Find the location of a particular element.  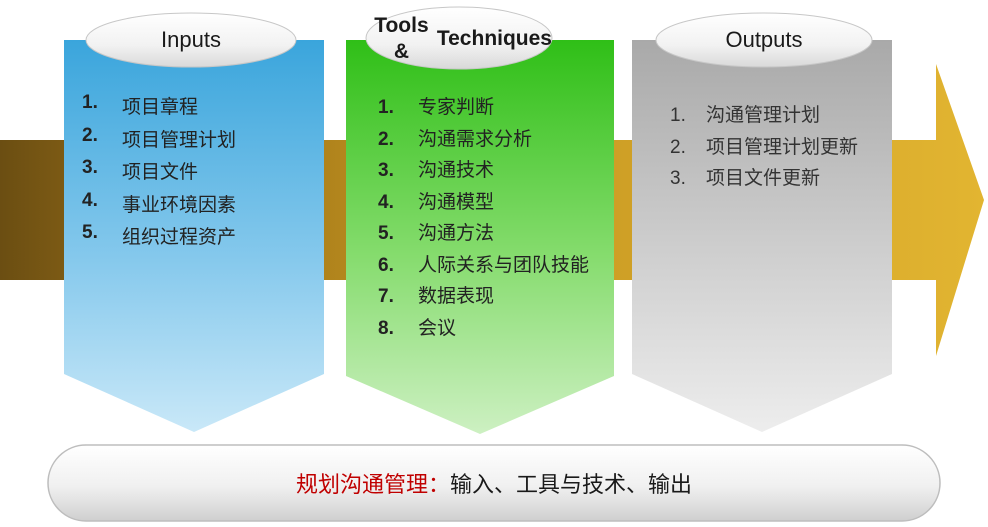

item-text: 项目管理计划 is located at coordinates (179, 139).